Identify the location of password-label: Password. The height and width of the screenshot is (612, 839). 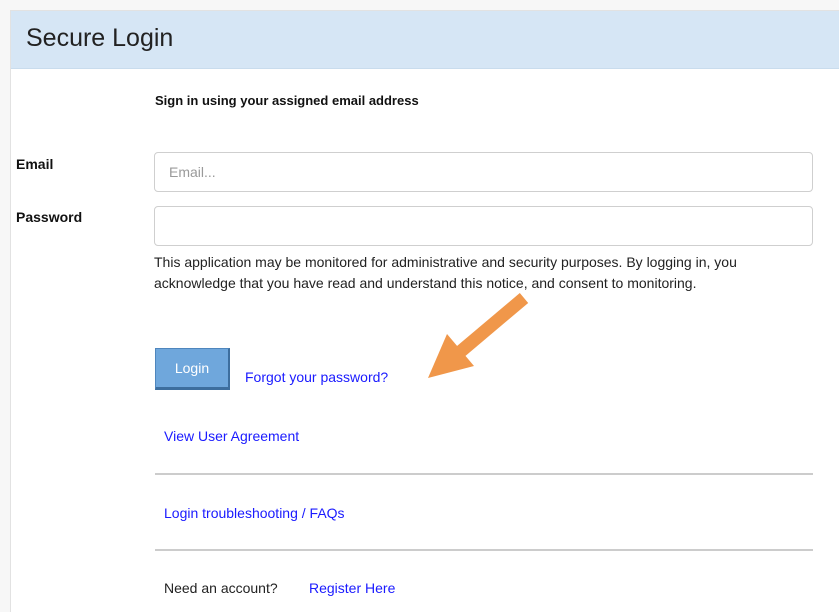
(49, 217).